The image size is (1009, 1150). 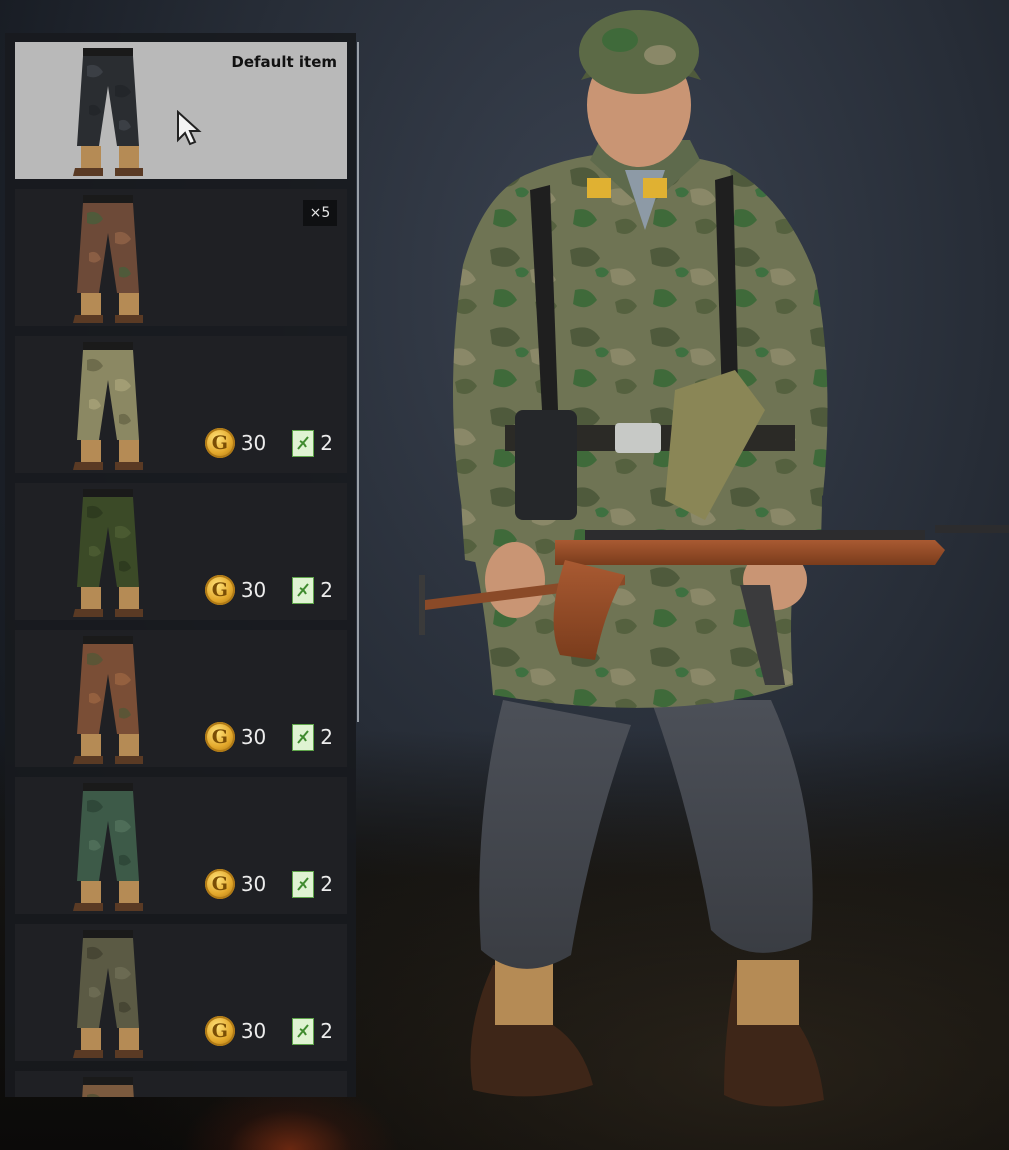 What do you see at coordinates (181, 1084) in the screenshot?
I see `item-card` at bounding box center [181, 1084].